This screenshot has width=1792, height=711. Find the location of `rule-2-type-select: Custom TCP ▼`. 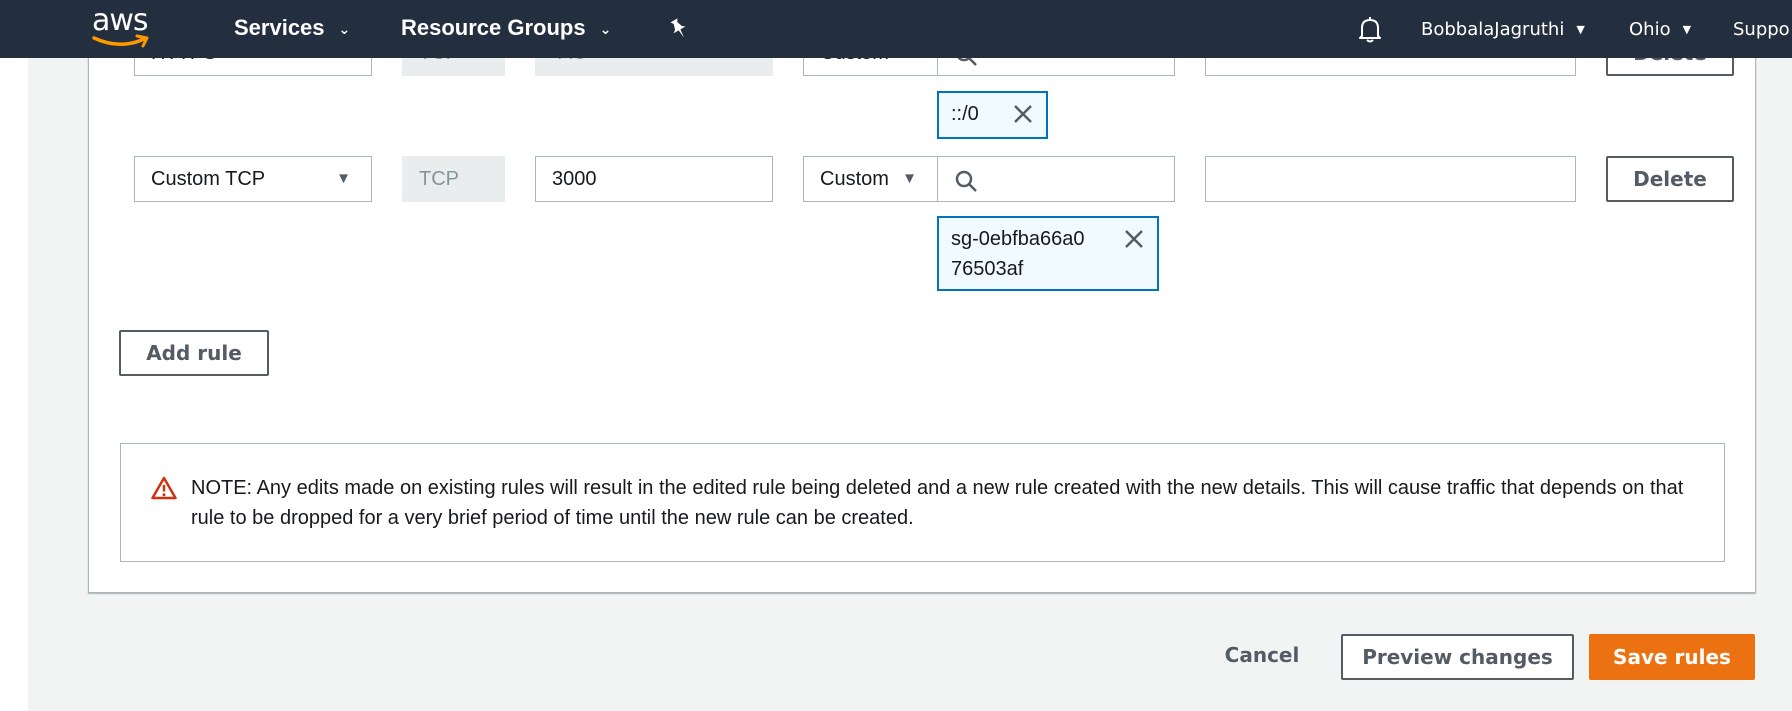

rule-2-type-select: Custom TCP ▼ is located at coordinates (253, 179).